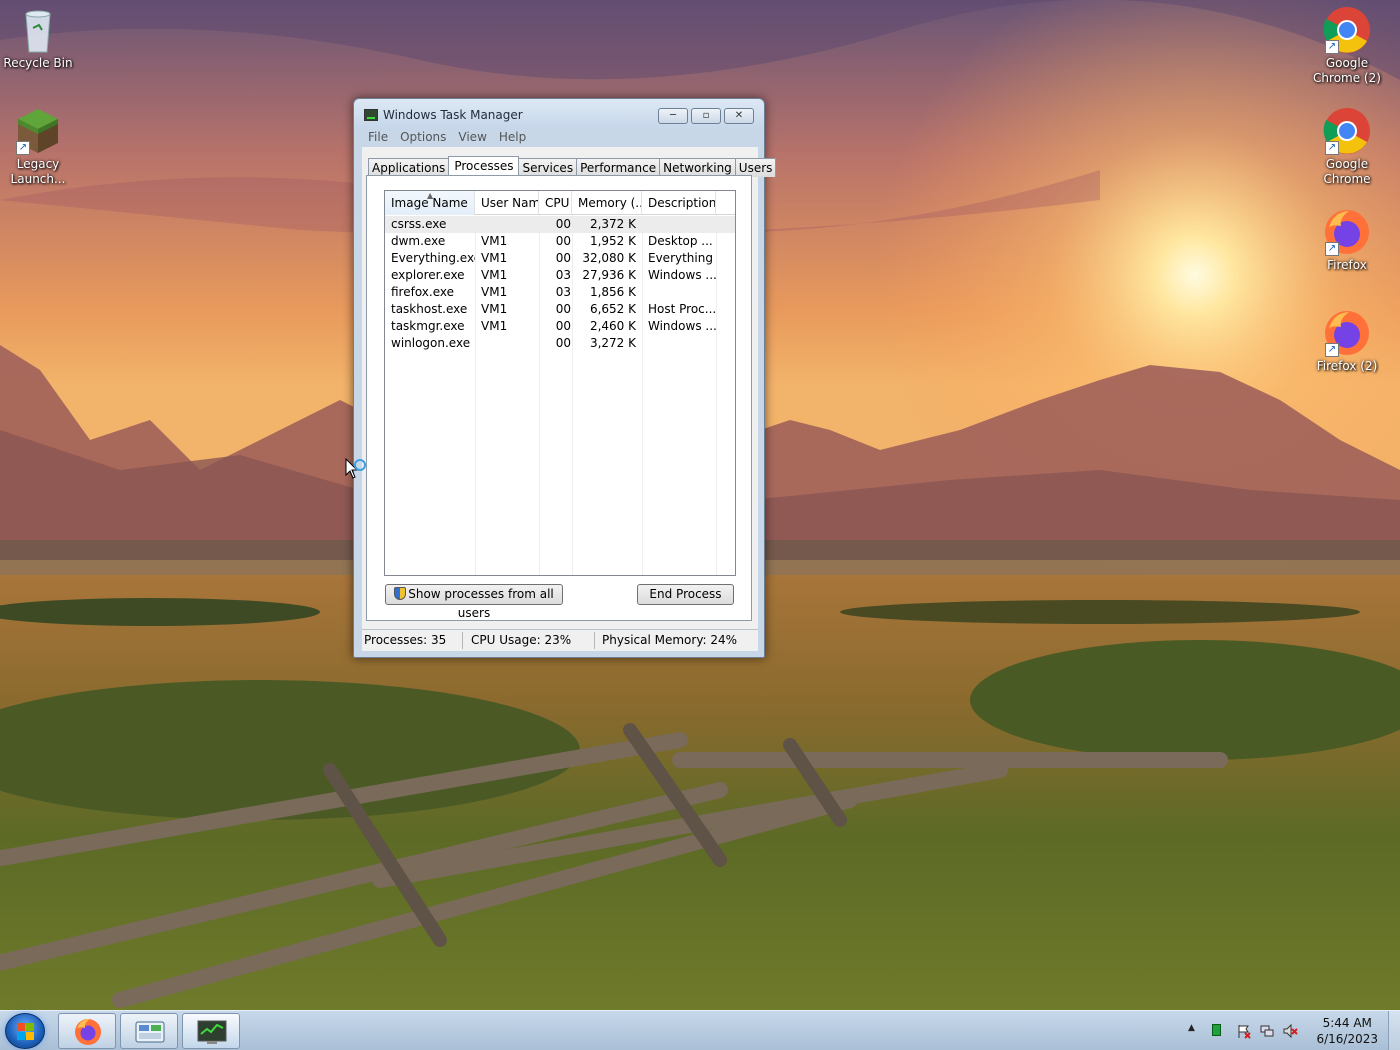 The width and height of the screenshot is (1400, 1050). Describe the element at coordinates (428, 275) in the screenshot. I see `cell-image-name: explorer.exe` at that location.